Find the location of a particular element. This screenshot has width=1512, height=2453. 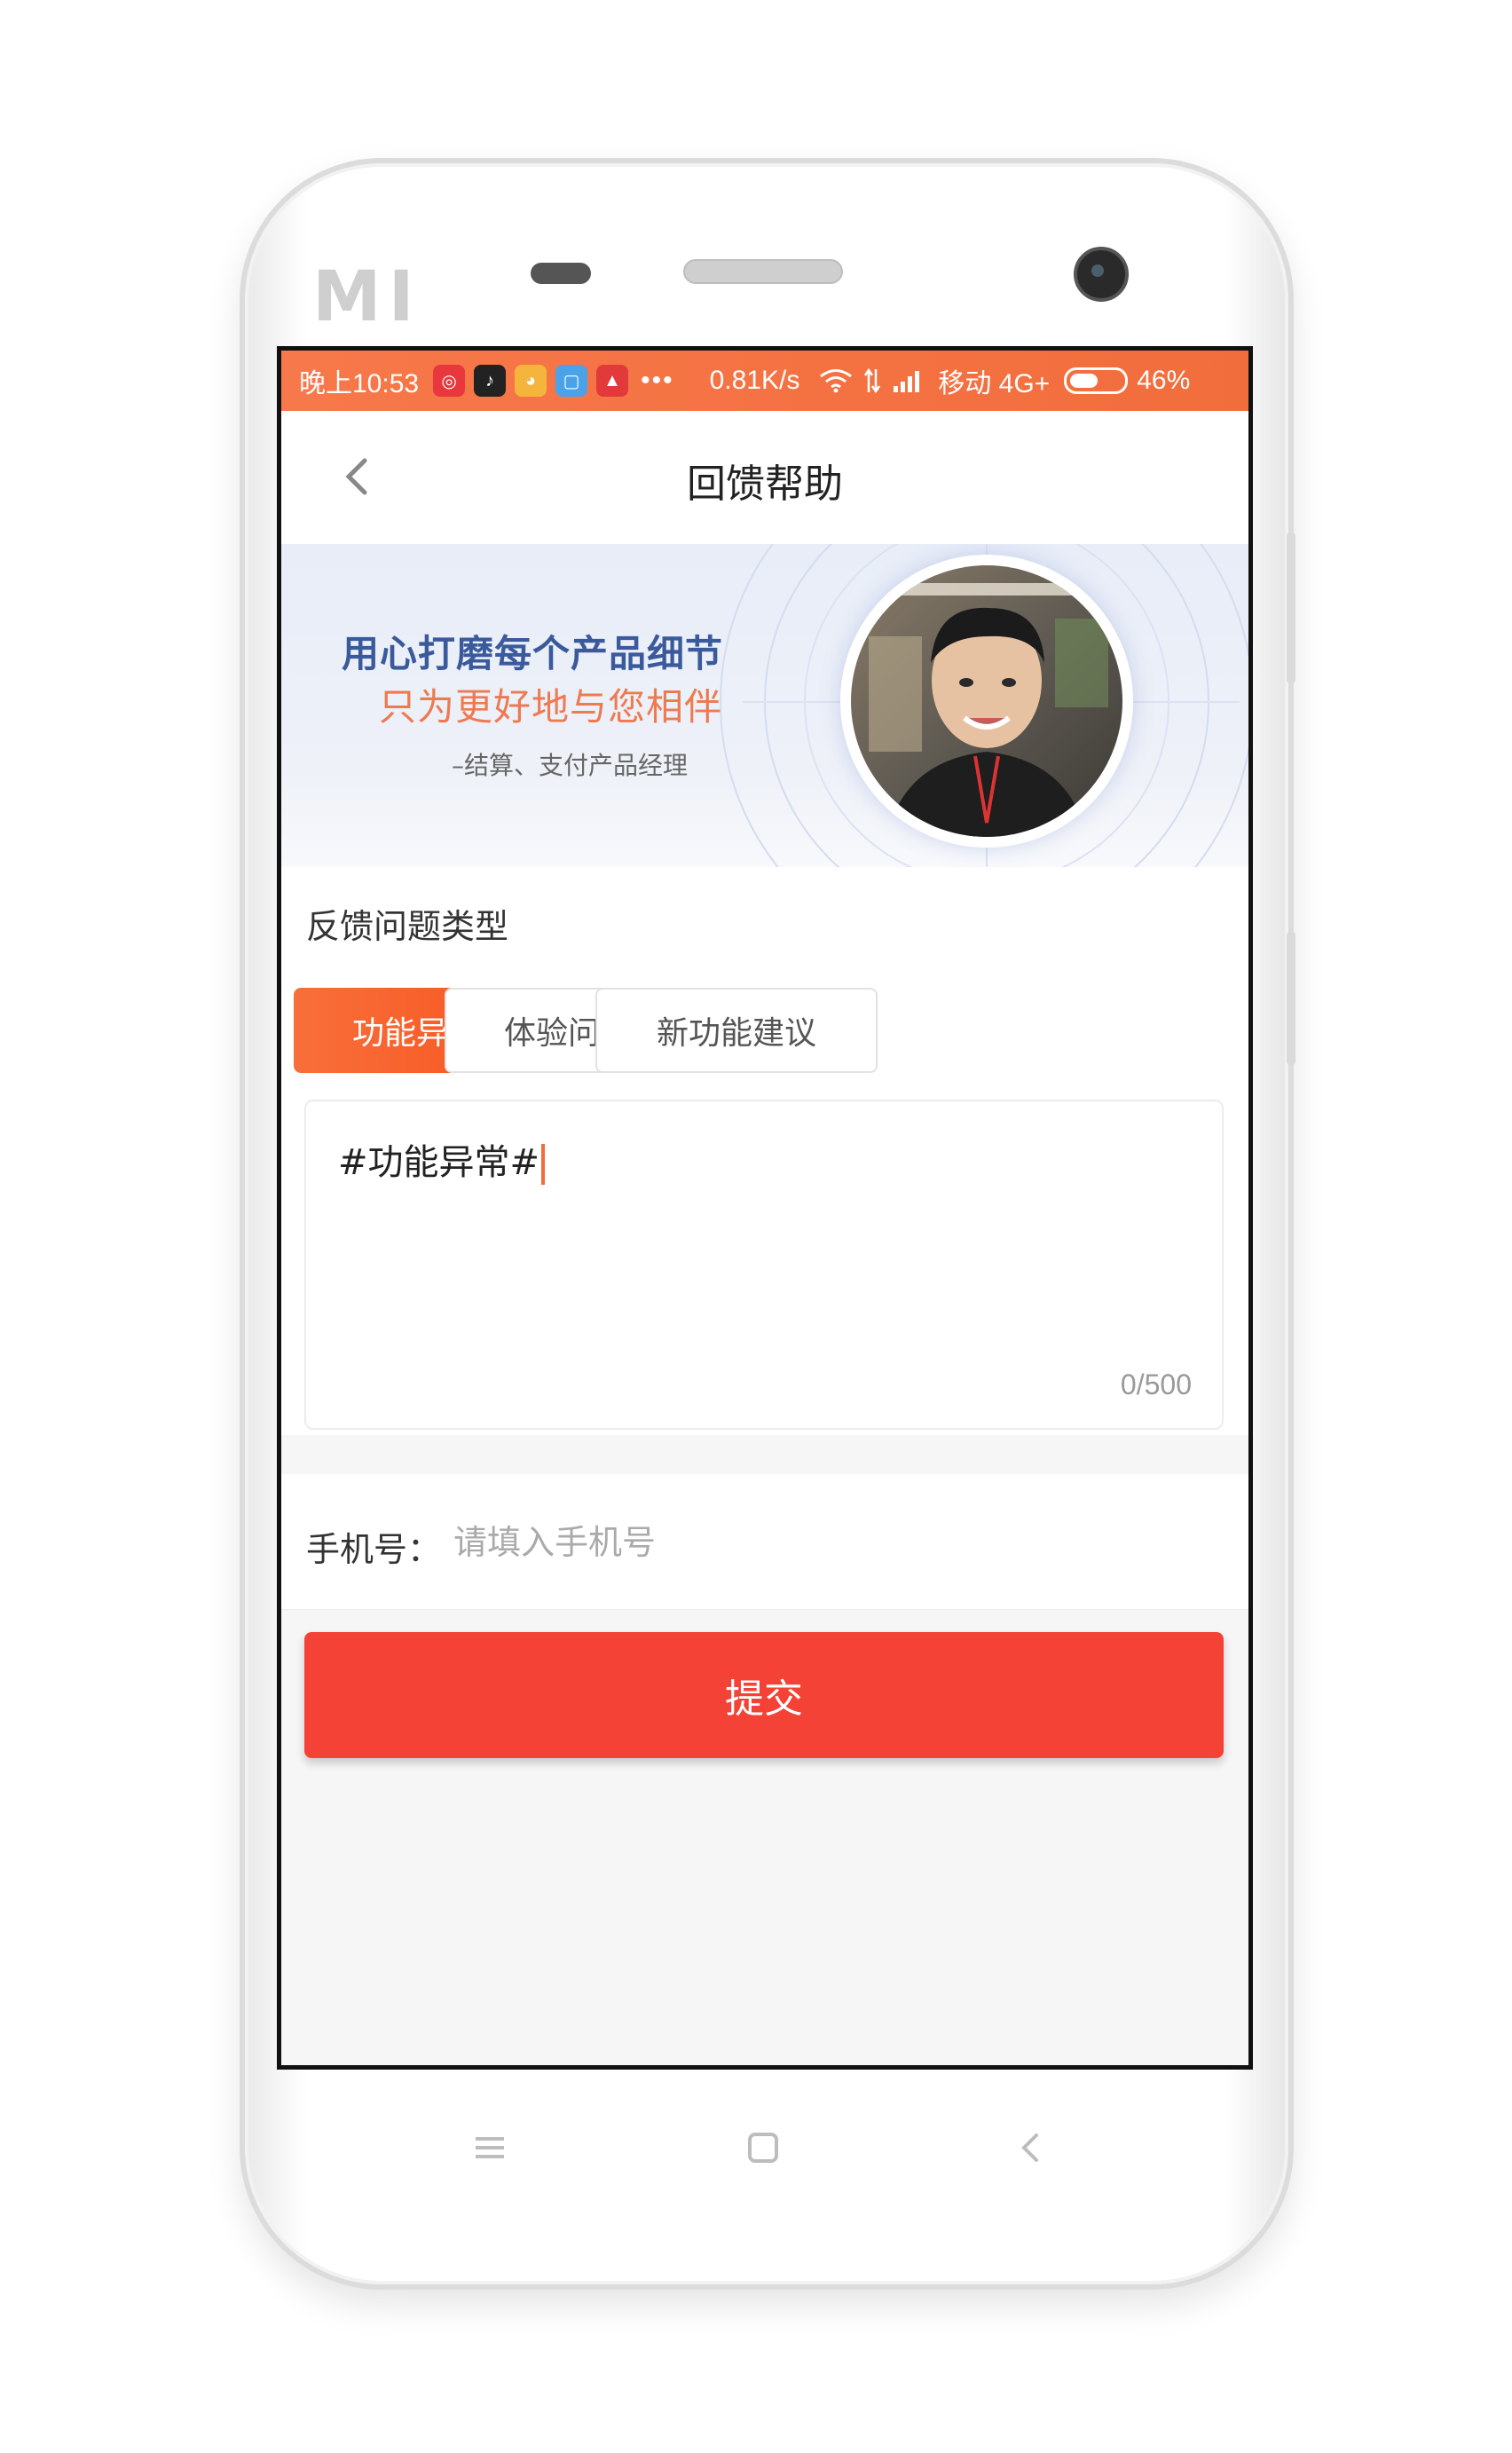

battery-icon is located at coordinates (1096, 380).